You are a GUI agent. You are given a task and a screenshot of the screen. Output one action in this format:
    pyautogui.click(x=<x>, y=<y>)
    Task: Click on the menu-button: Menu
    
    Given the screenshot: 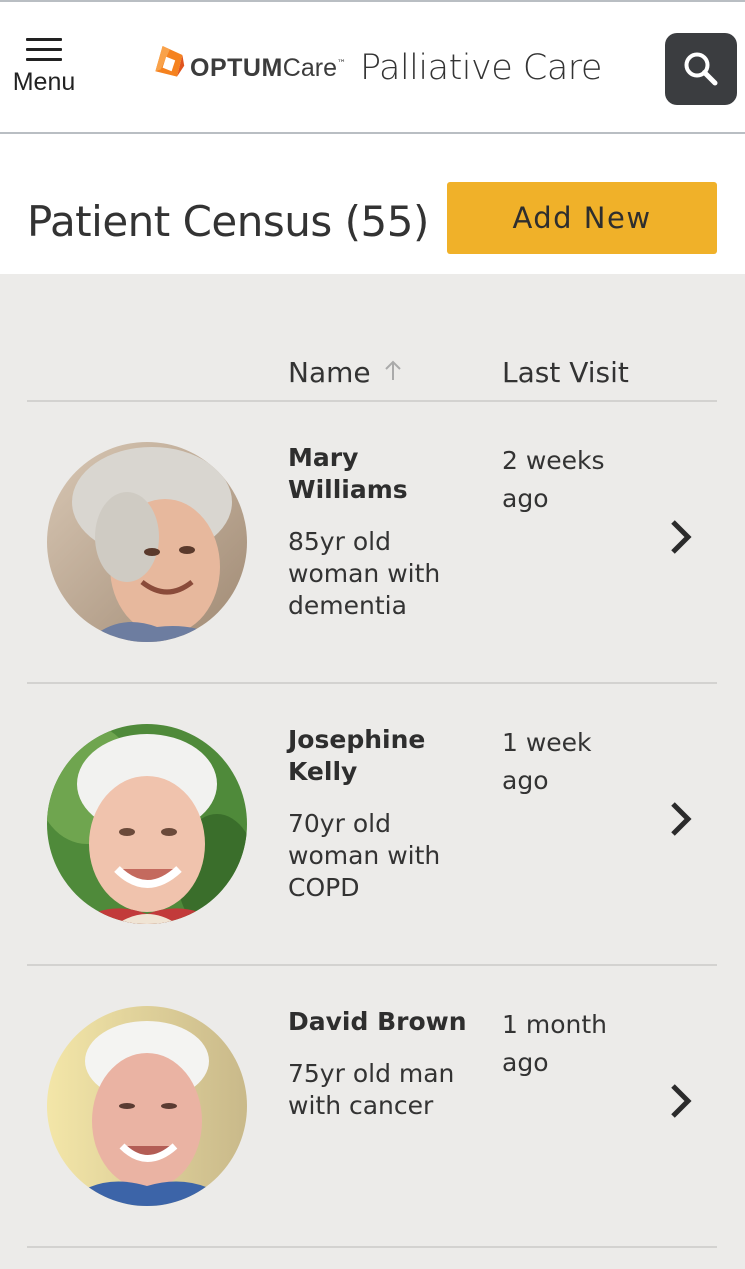 What is the action you would take?
    pyautogui.click(x=44, y=65)
    